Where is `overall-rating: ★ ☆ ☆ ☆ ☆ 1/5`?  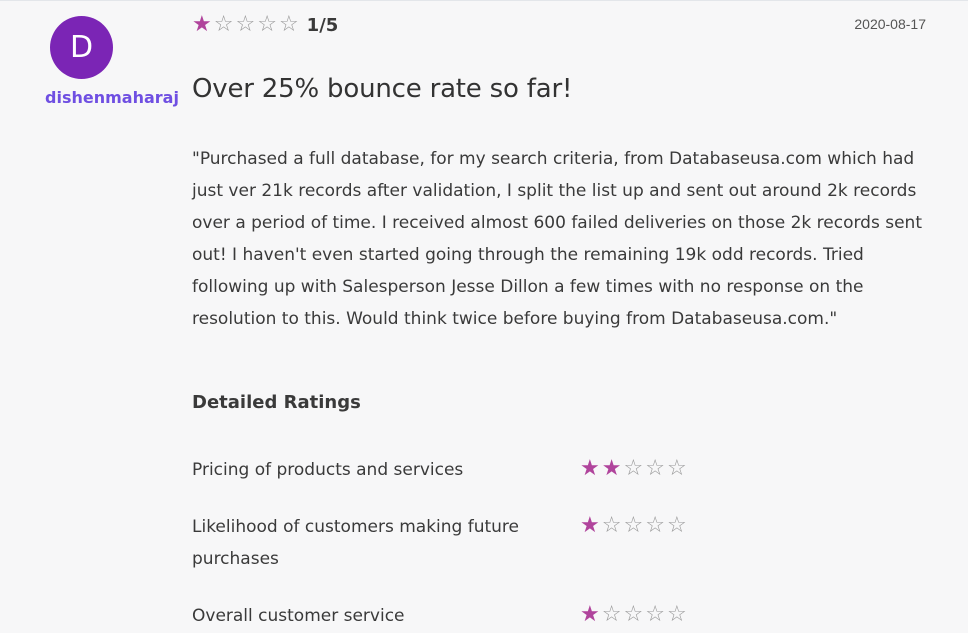 overall-rating: ★ ☆ ☆ ☆ ☆ 1/5 is located at coordinates (265, 25).